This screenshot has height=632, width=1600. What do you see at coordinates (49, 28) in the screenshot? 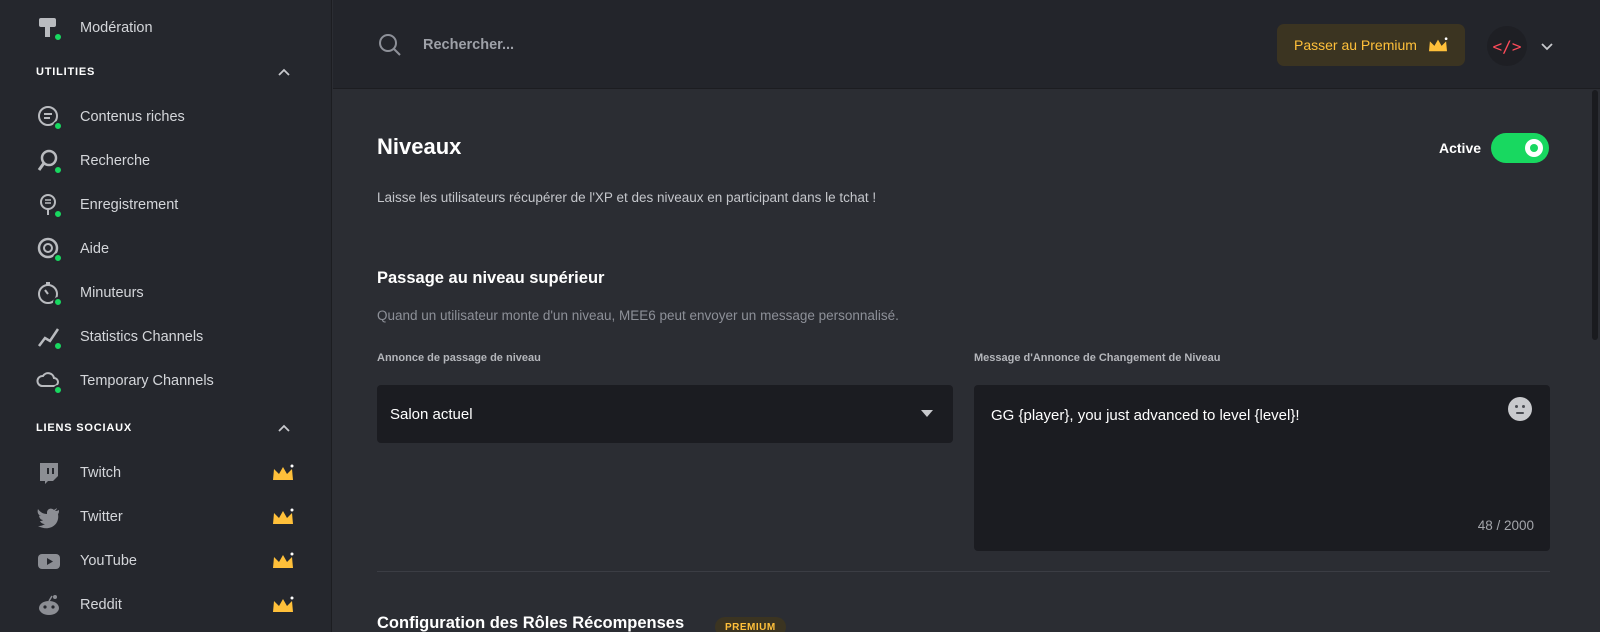
I see `moderation-icon` at bounding box center [49, 28].